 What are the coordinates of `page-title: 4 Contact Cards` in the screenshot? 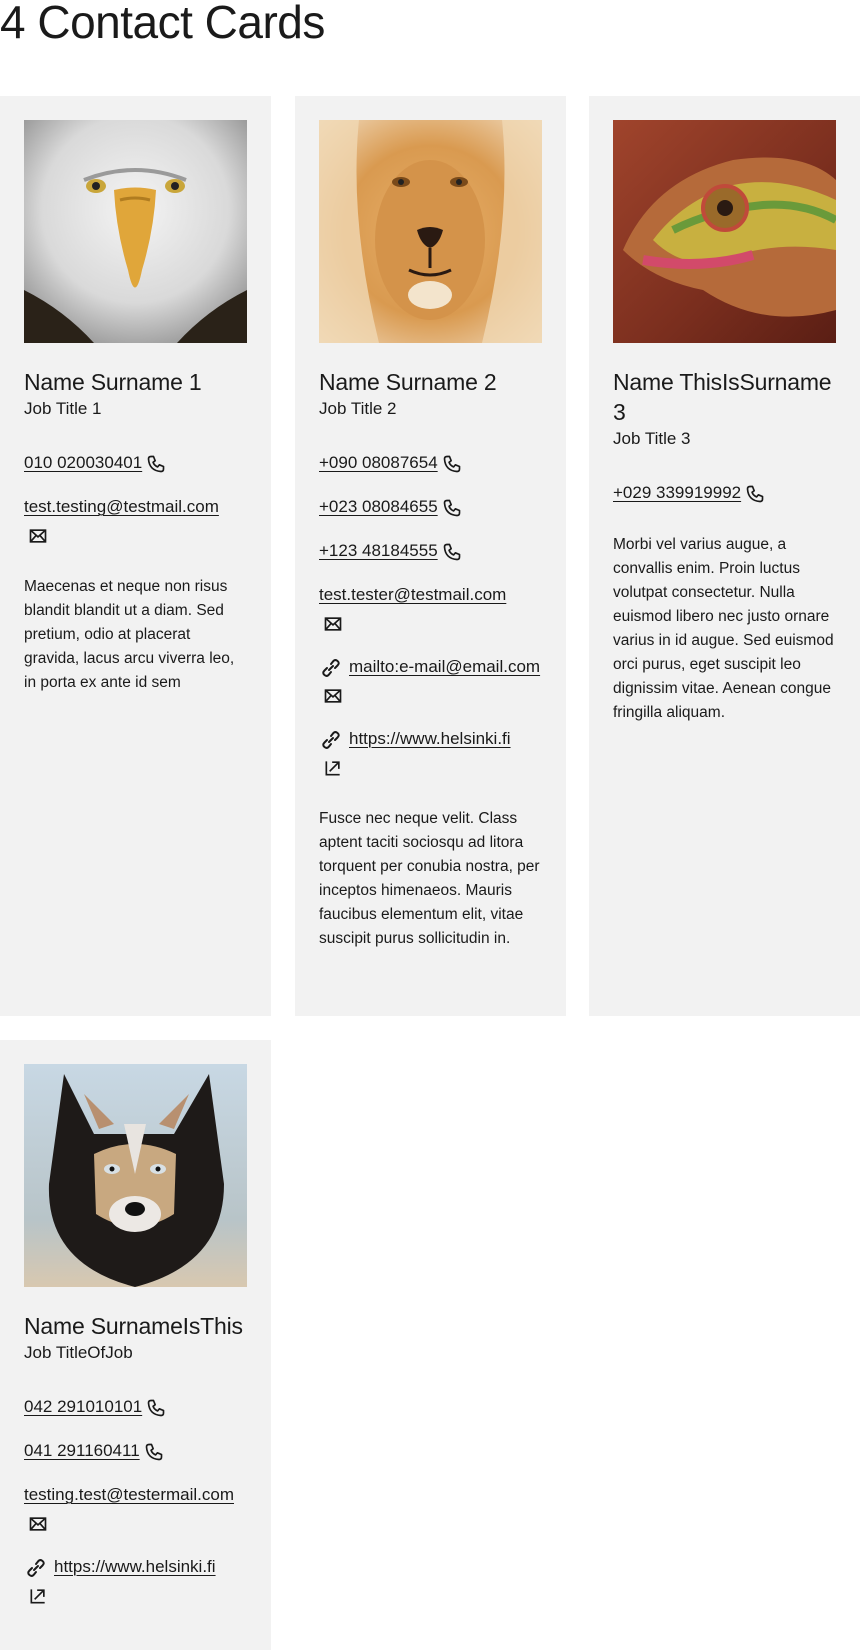 It's located at (162, 24).